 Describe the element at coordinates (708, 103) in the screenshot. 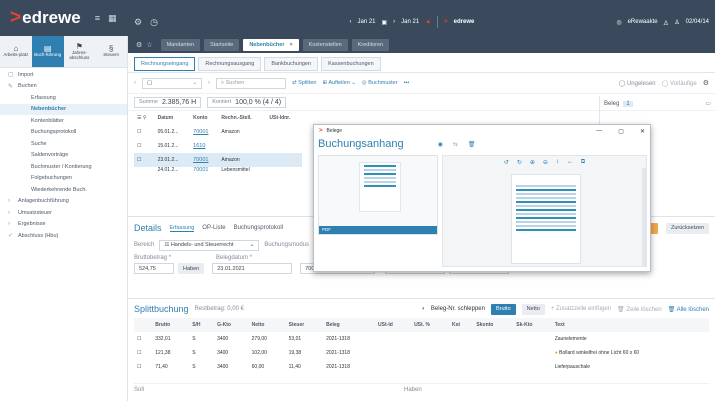

I see `expand-icon: ▭` at that location.